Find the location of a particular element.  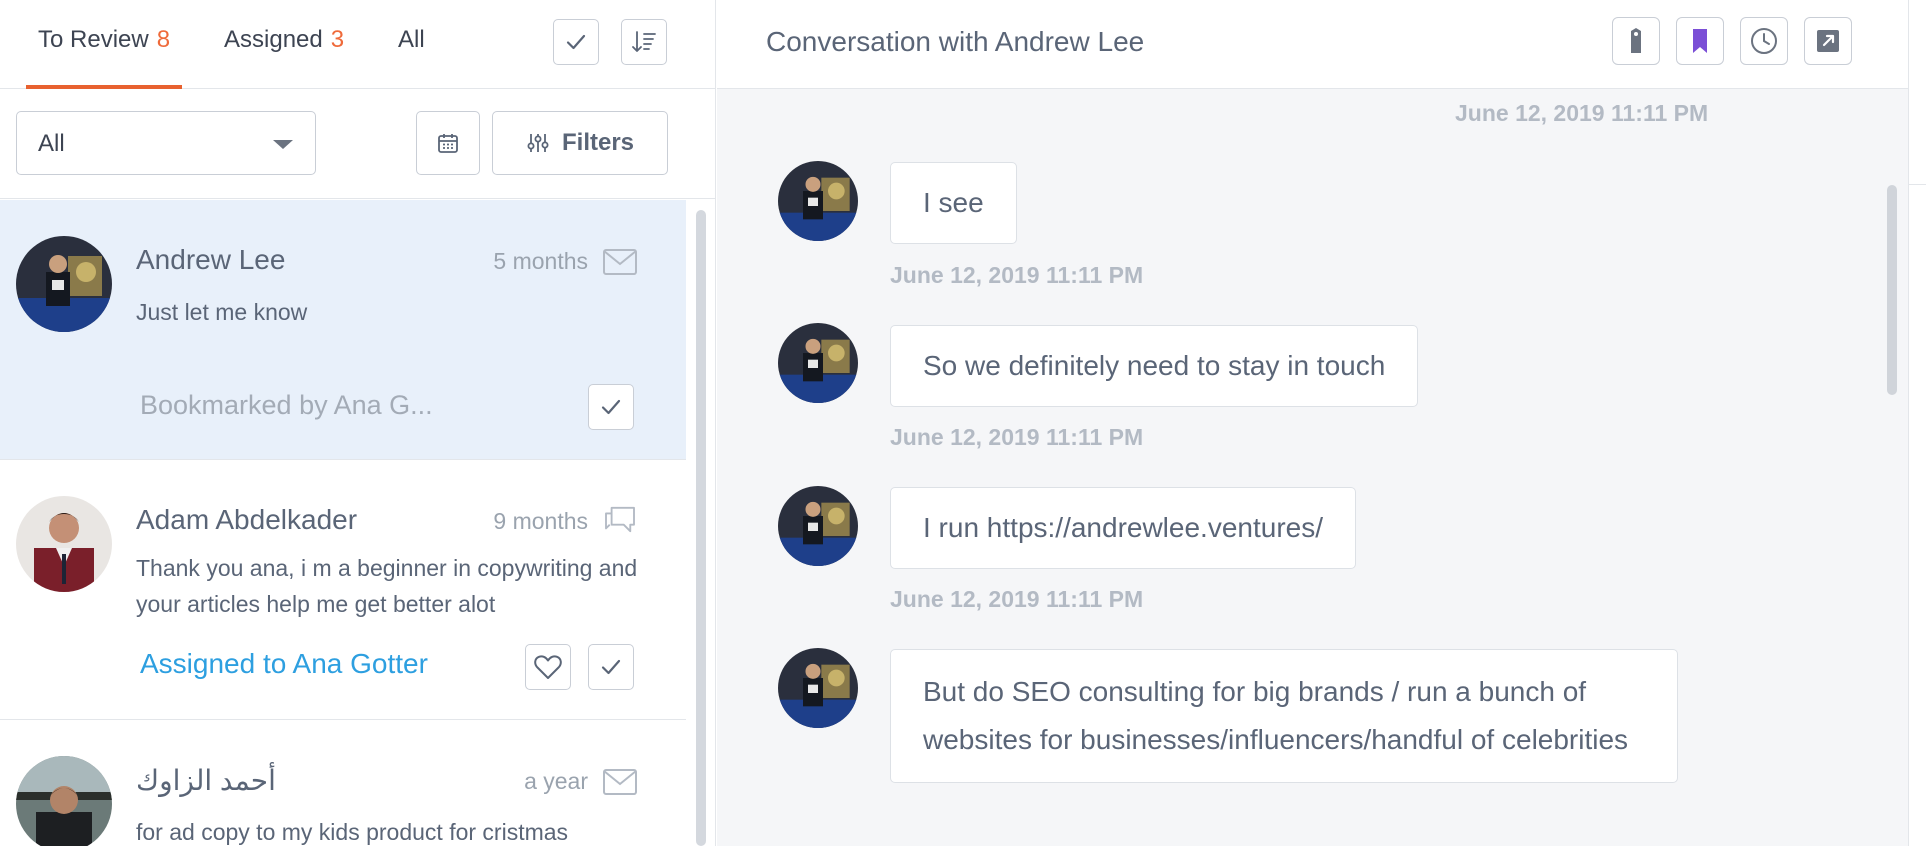

time-ago: a year is located at coordinates (556, 781).